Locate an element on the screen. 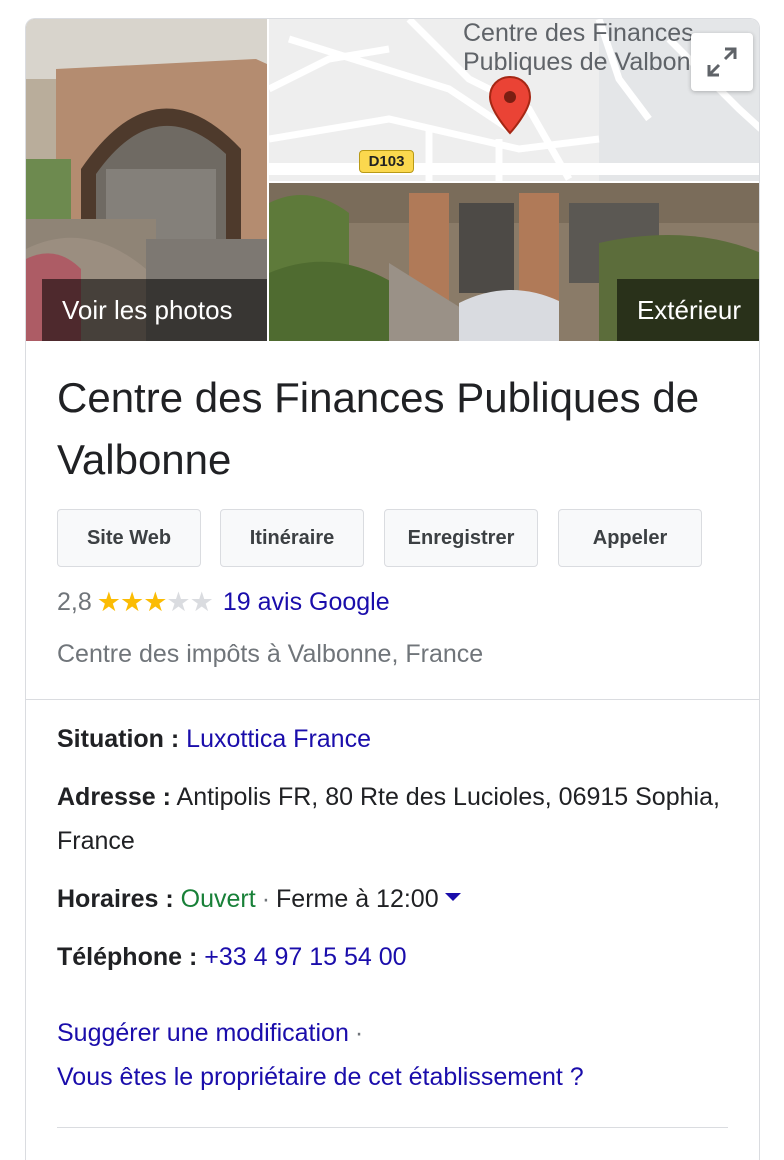 The height and width of the screenshot is (1160, 784). hours-toggle: Ferme à 12:00 is located at coordinates (368, 899).